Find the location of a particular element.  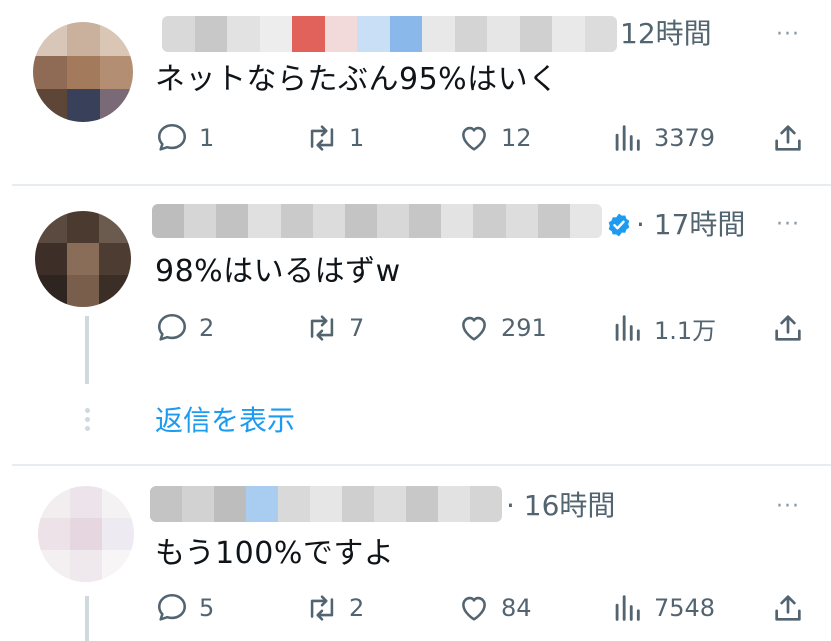

timestamp: · 16時間 is located at coordinates (560, 506).